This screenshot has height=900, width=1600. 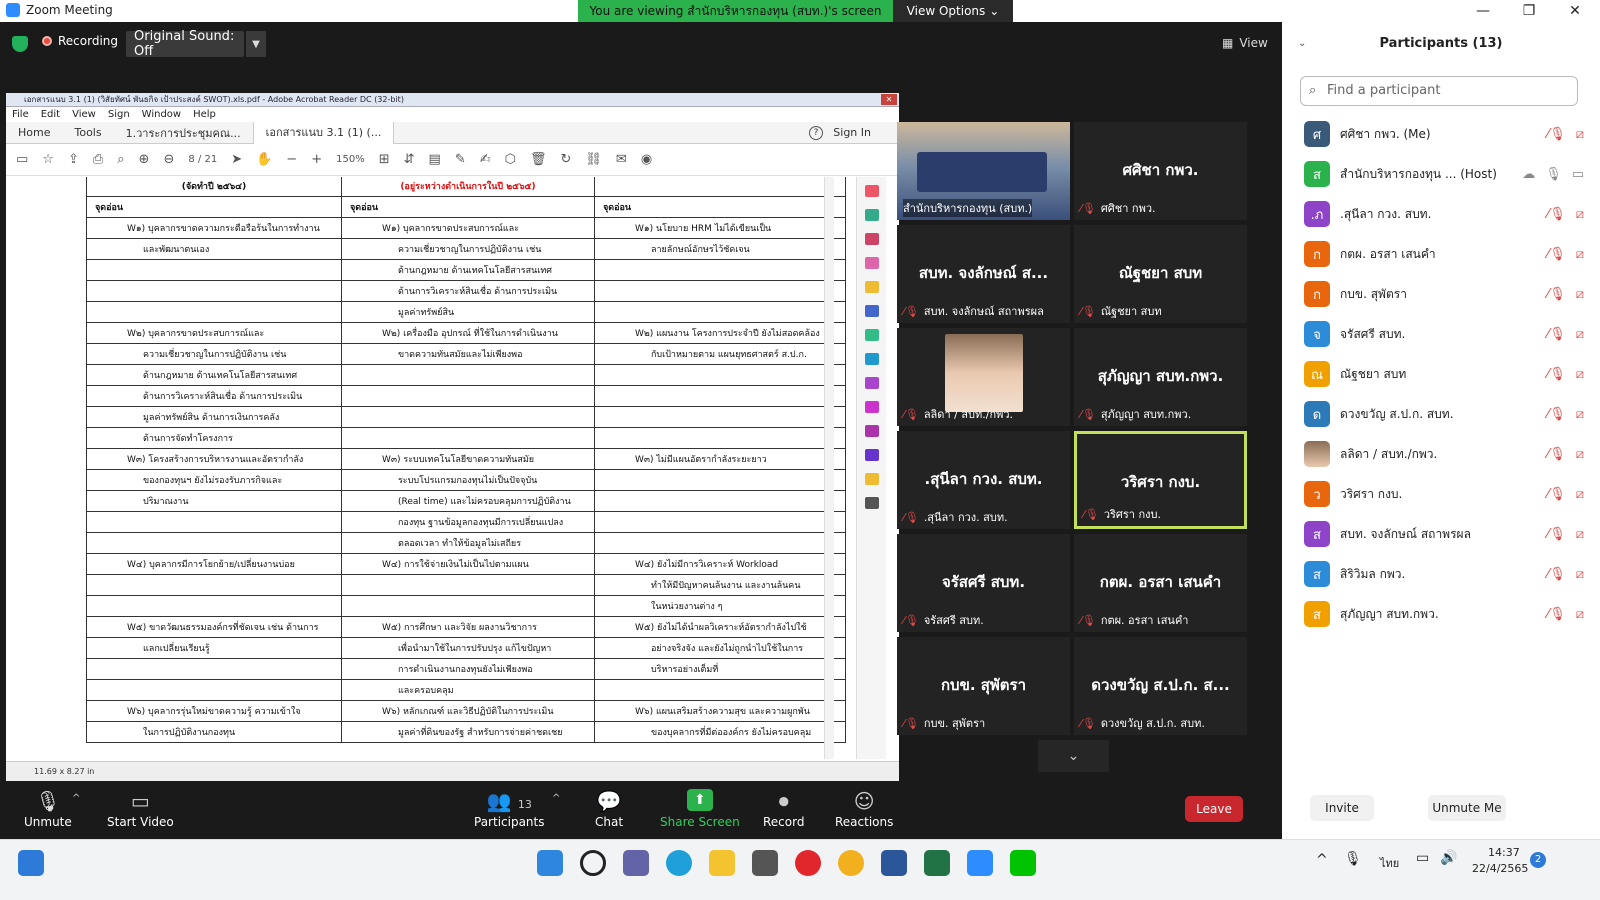 What do you see at coordinates (185, 44) in the screenshot?
I see `original-sound-button: Original Sound: Off` at bounding box center [185, 44].